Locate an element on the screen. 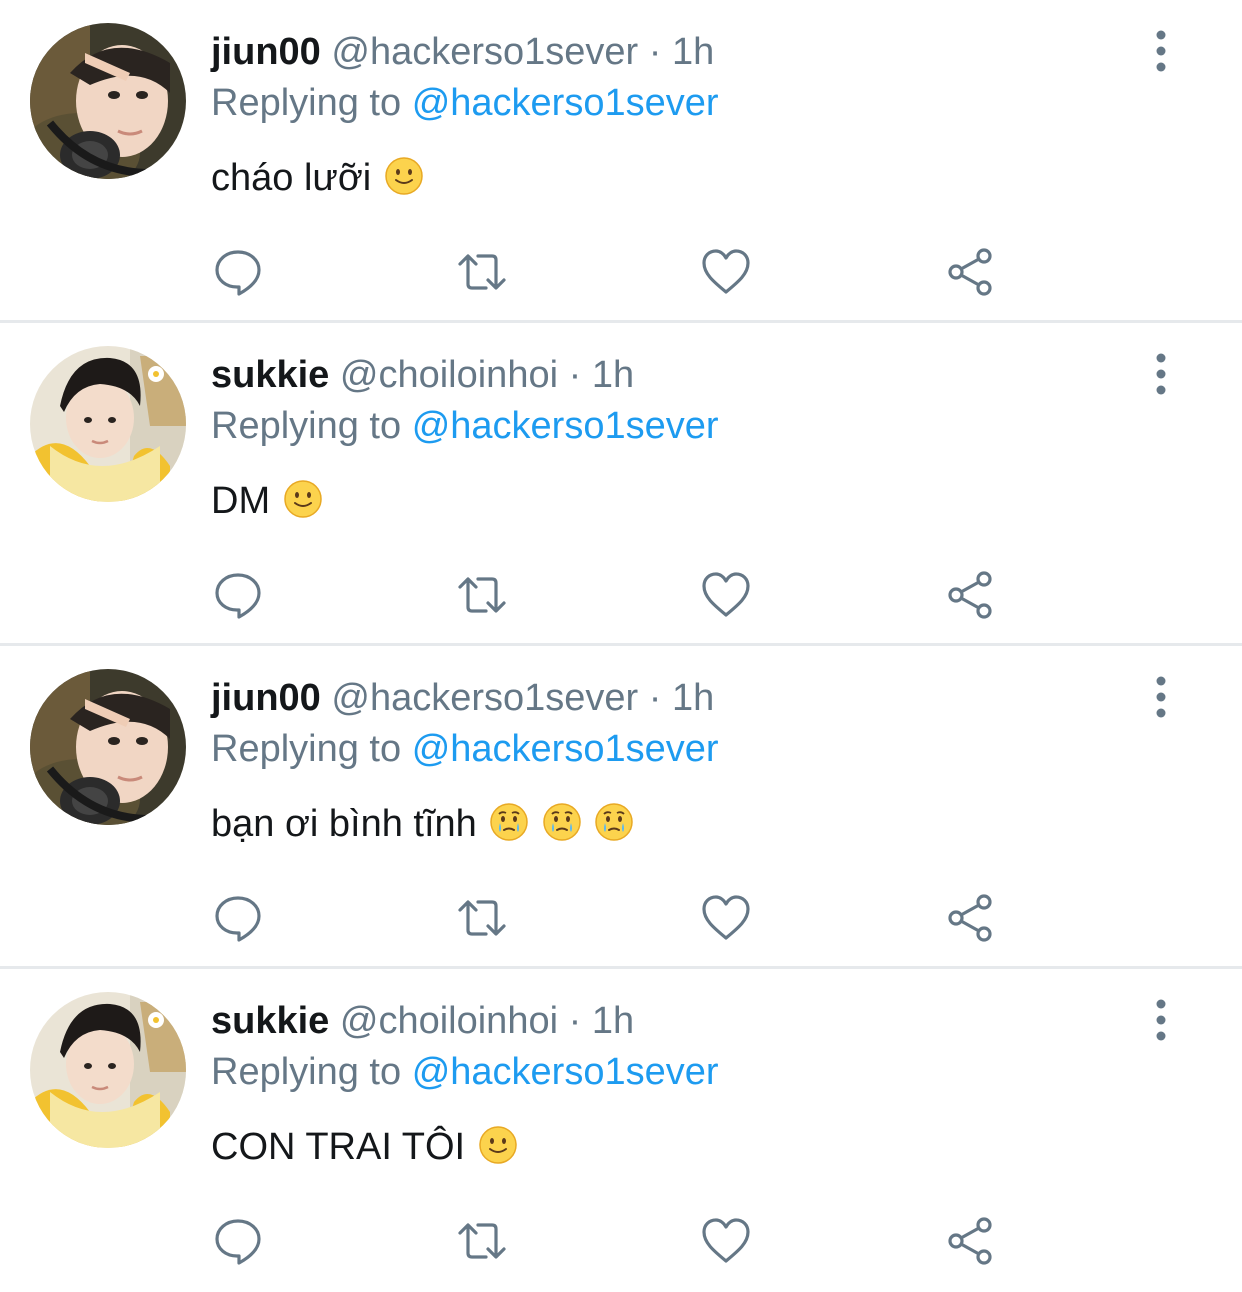  tweet-text-content: DM is located at coordinates (241, 501).